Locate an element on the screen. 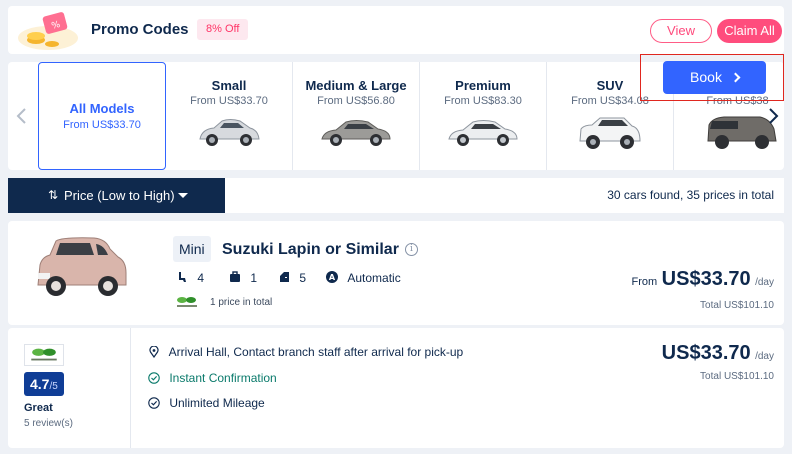 The image size is (792, 454). model-tab-premium: Premium From US$83.30 is located at coordinates (483, 116).